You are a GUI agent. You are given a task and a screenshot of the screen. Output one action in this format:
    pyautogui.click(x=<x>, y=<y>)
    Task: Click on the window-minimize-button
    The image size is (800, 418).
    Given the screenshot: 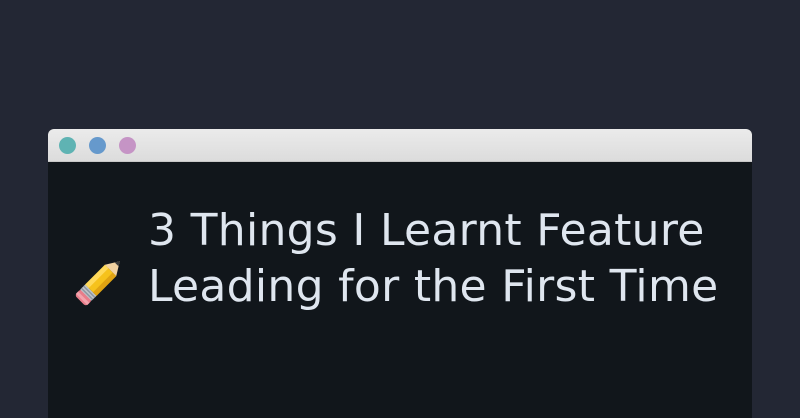 What is the action you would take?
    pyautogui.click(x=97, y=145)
    